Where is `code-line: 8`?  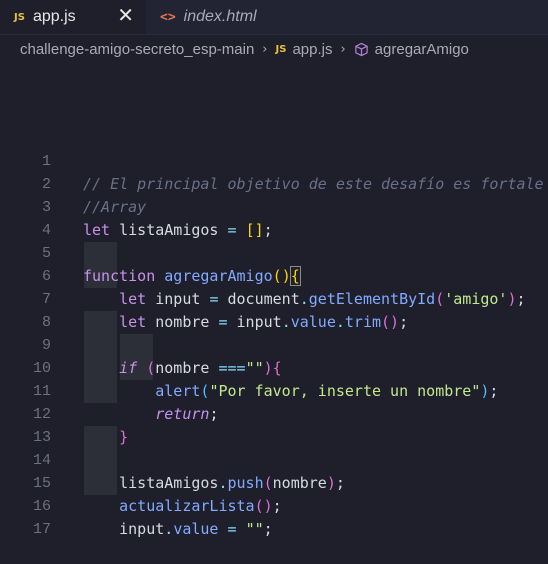
code-line: 8 is located at coordinates (274, 309).